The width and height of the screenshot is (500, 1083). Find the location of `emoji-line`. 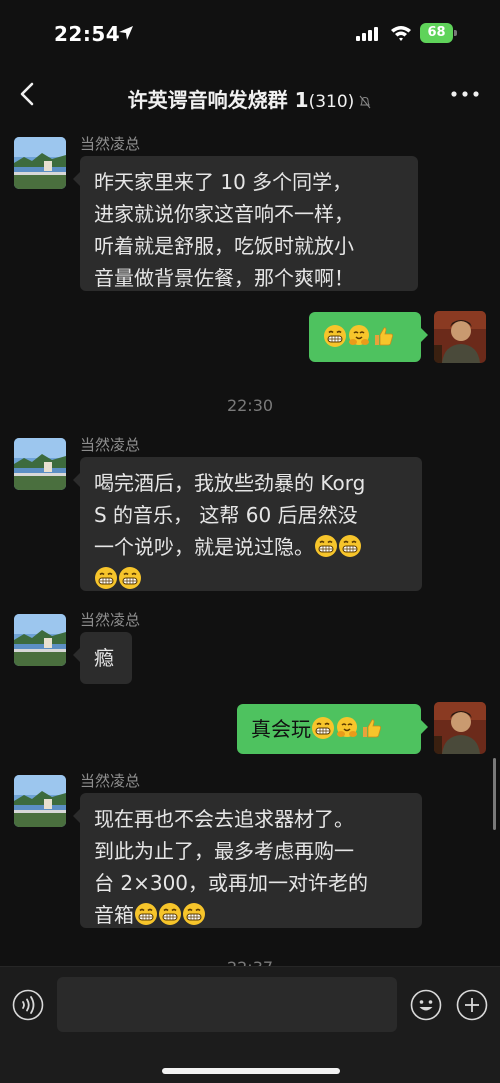

emoji-line is located at coordinates (251, 579).